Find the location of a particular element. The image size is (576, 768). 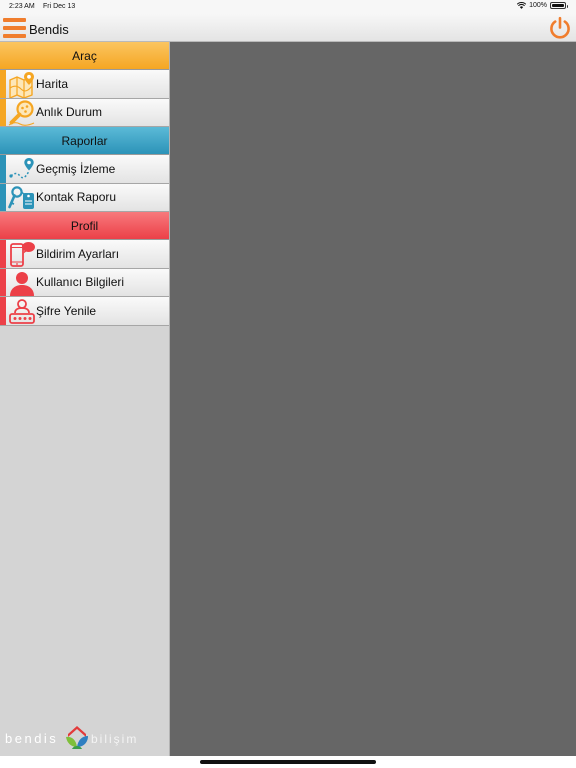

menu-item-label: Kontak Raporu is located at coordinates (76, 197).